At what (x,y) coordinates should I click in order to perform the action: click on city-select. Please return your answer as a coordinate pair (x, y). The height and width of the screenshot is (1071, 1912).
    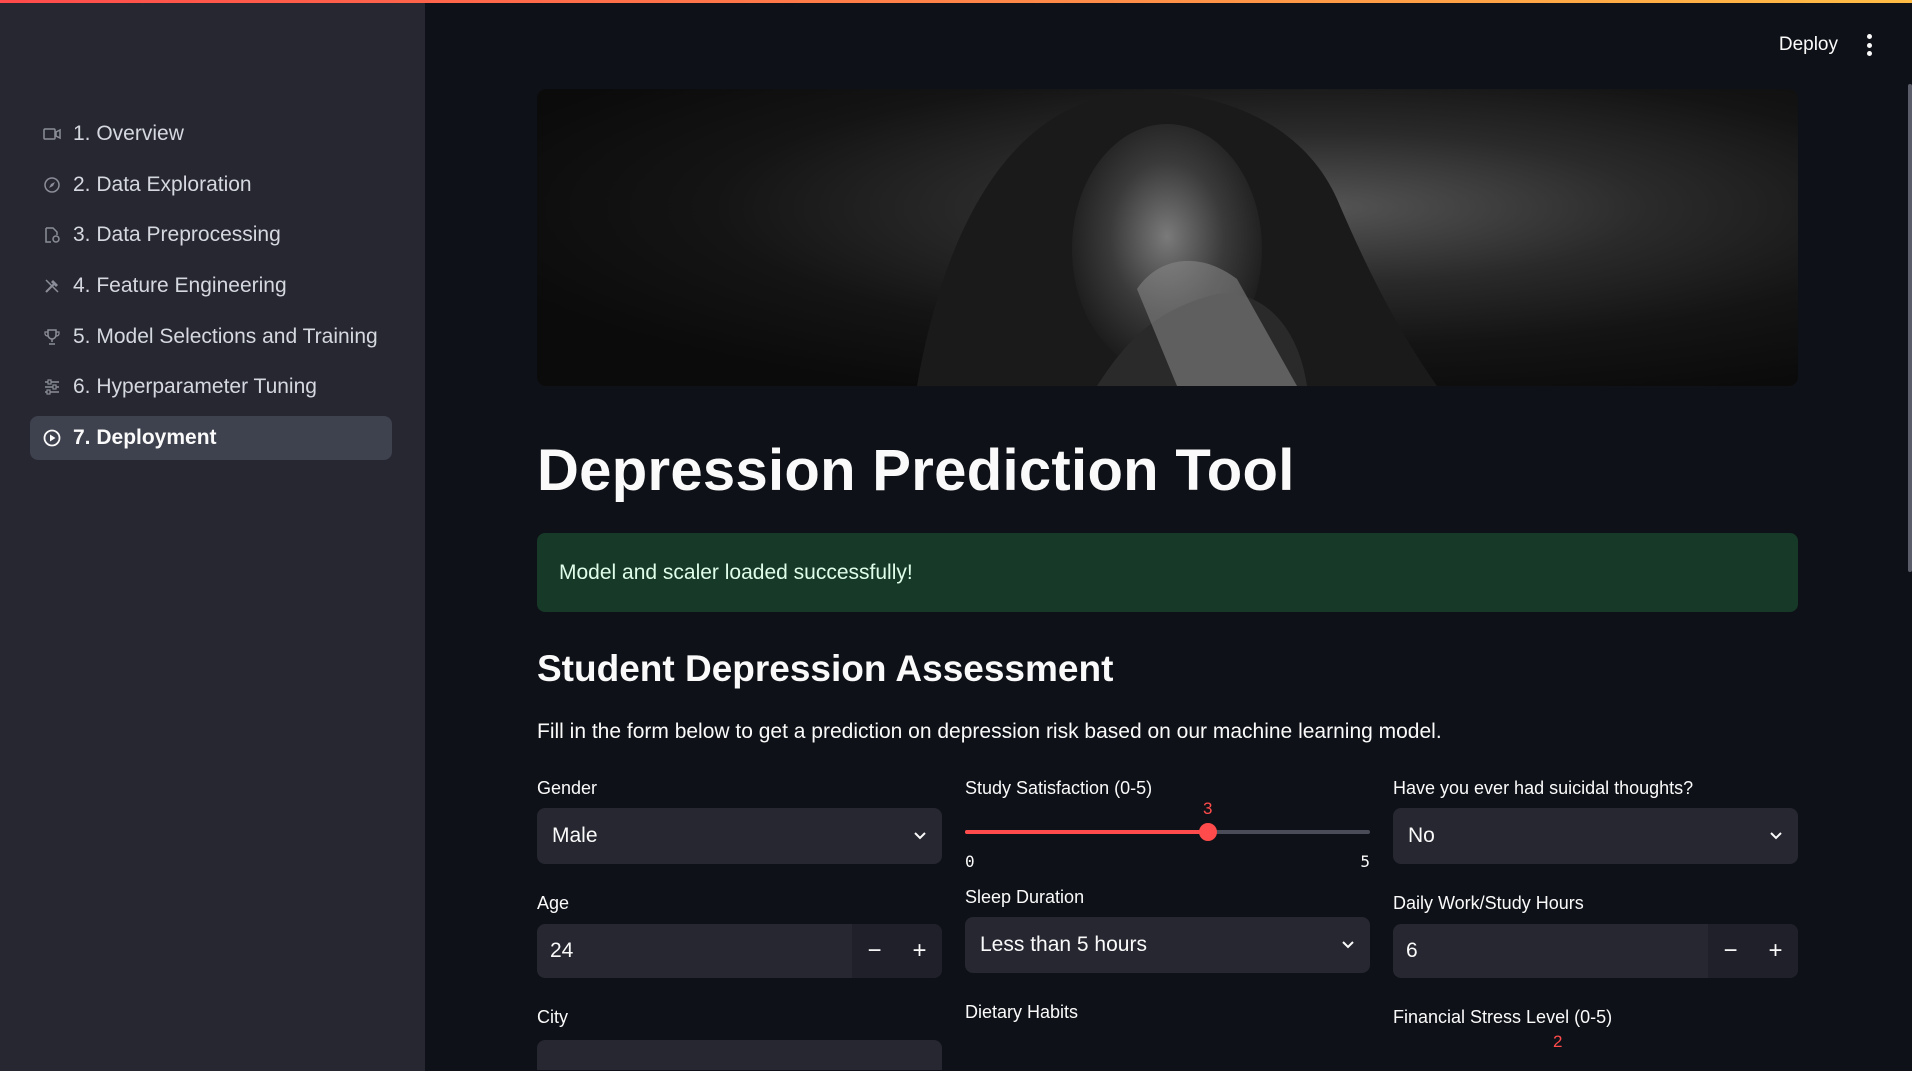
    Looking at the image, I should click on (739, 1055).